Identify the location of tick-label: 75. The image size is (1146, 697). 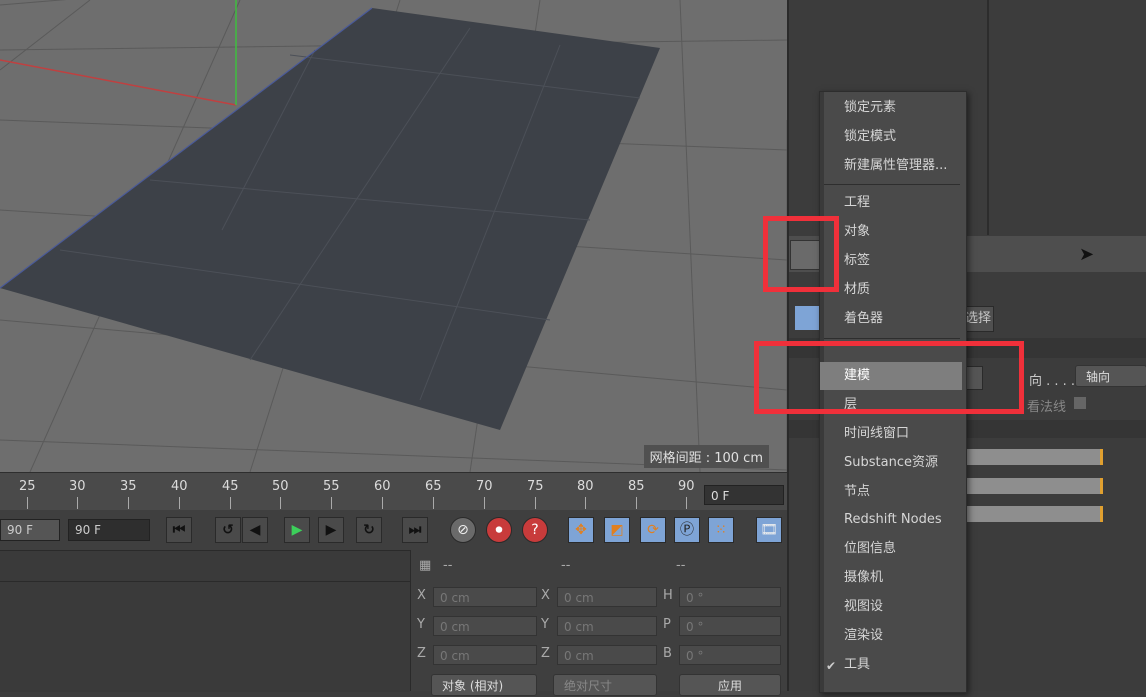
(535, 486).